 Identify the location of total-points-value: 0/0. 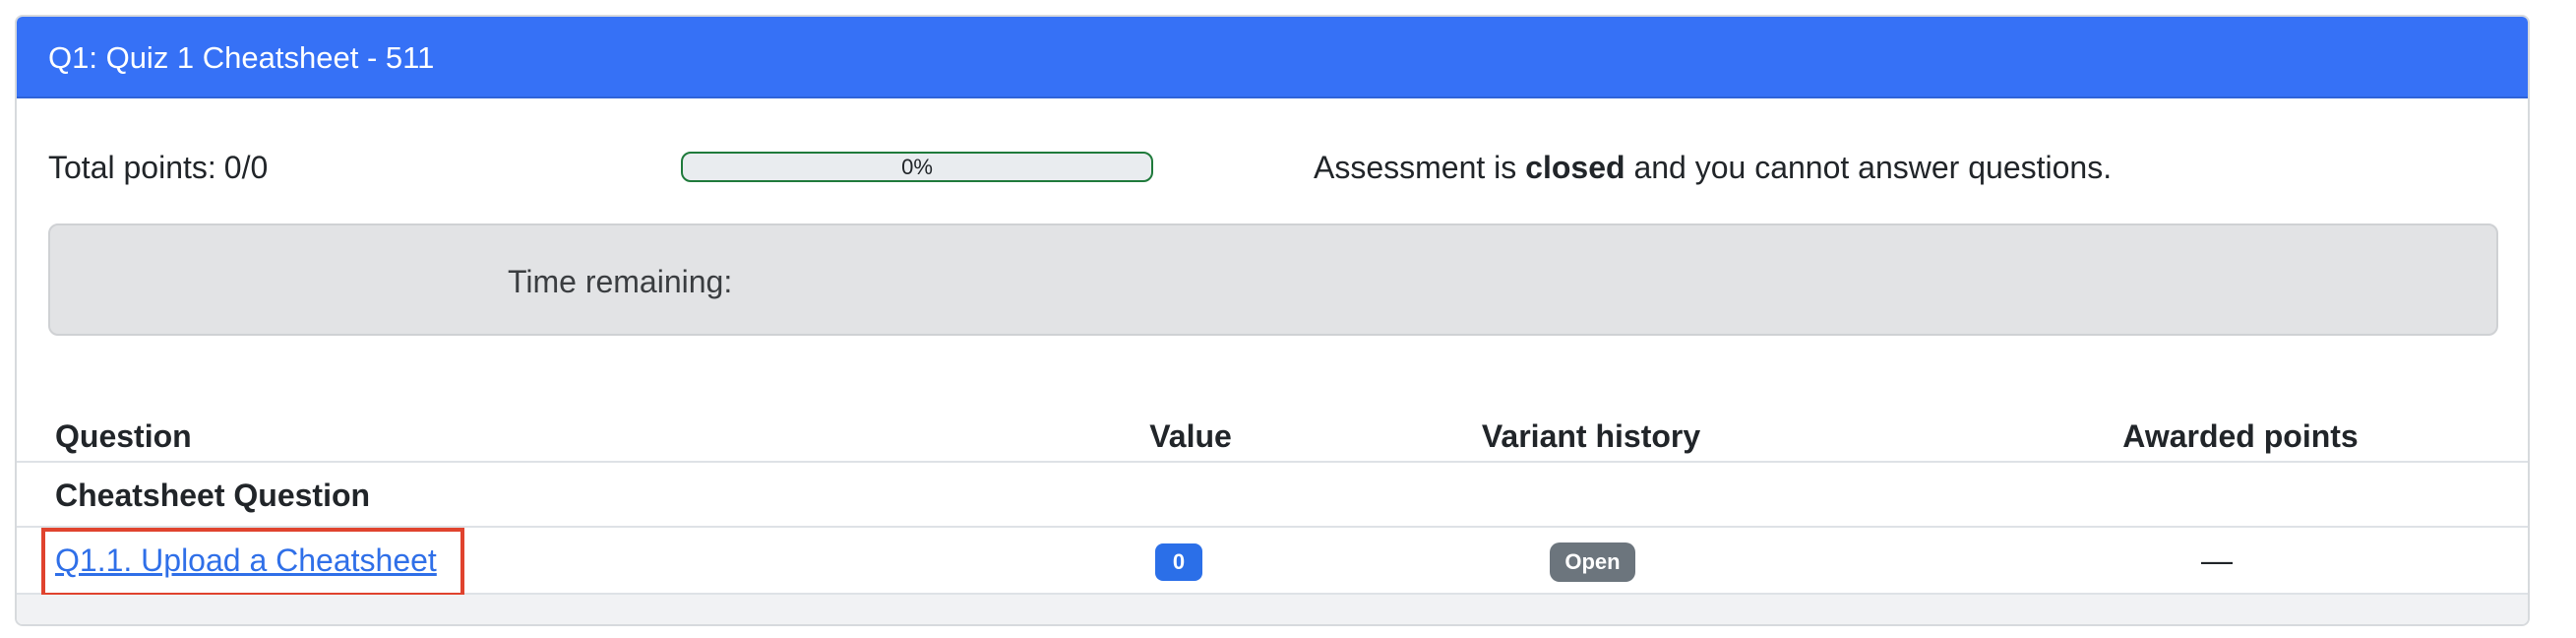
(246, 167).